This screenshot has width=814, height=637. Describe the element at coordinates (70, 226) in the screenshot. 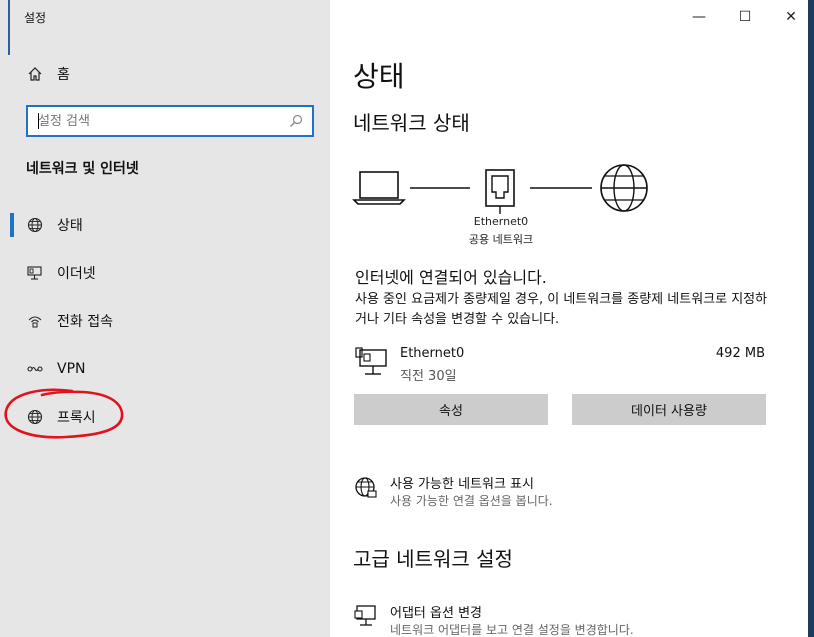

I see `sidebar-item-label: 상태` at that location.